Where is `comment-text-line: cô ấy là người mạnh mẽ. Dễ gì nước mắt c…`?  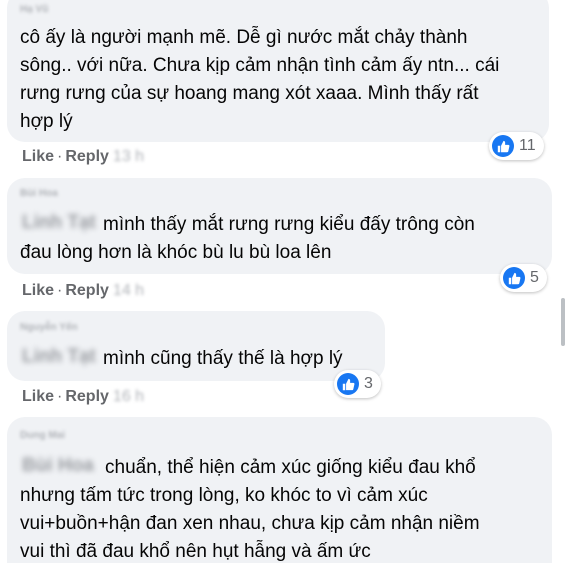
comment-text-line: cô ấy là người mạnh mẽ. Dễ gì nước mắt c… is located at coordinates (244, 37).